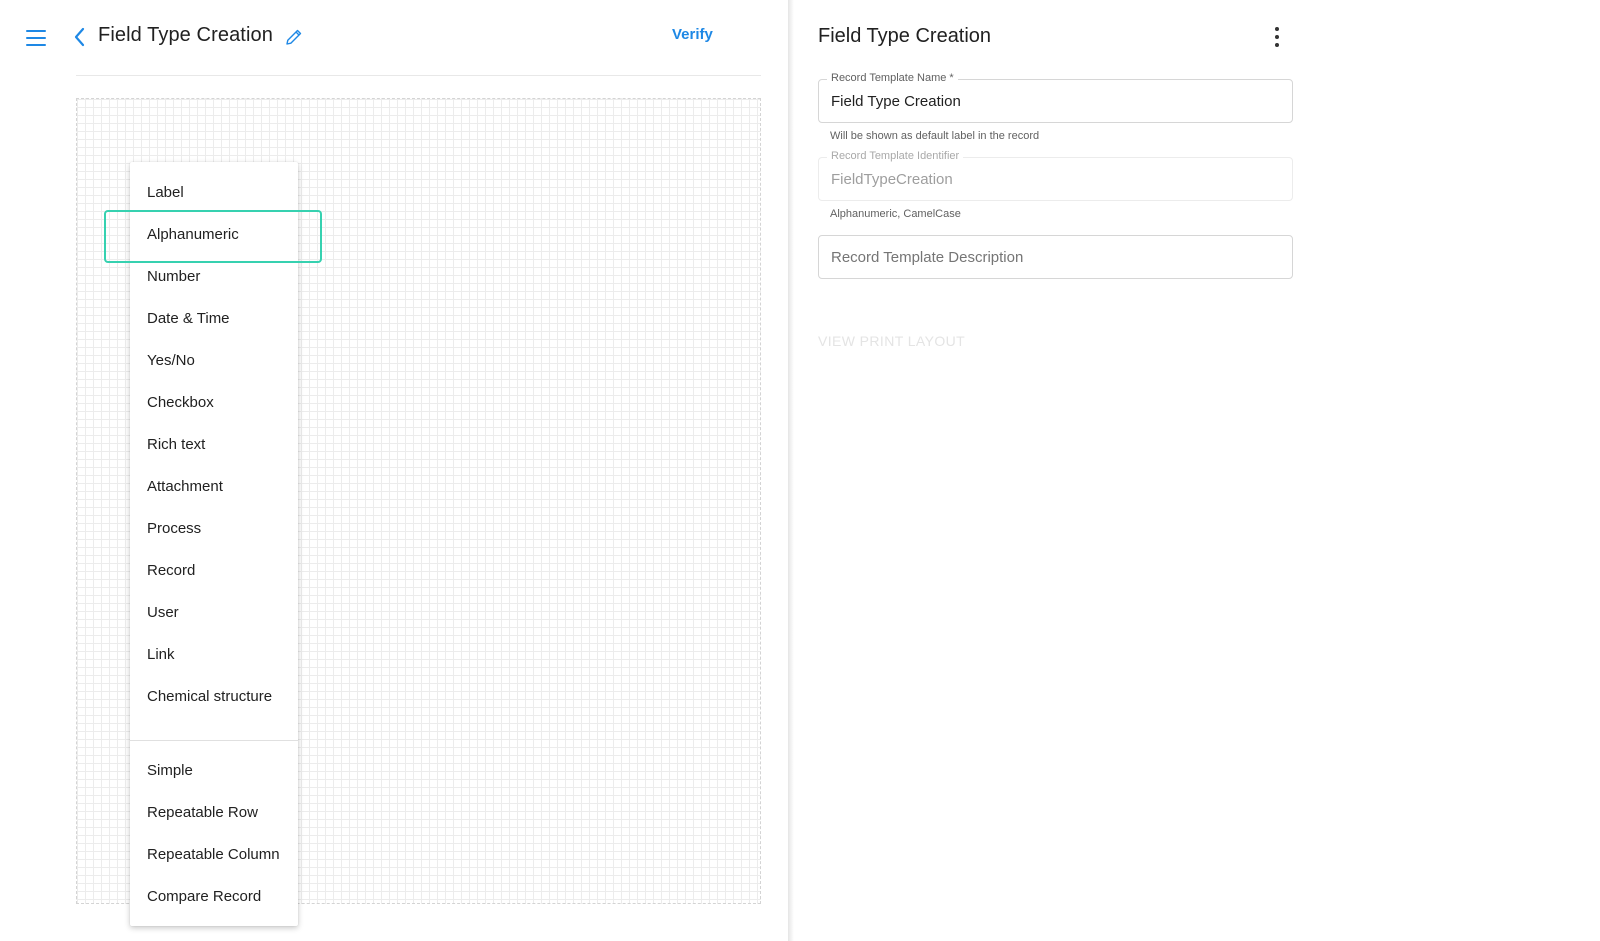 Image resolution: width=1600 pixels, height=941 pixels. Describe the element at coordinates (905, 36) in the screenshot. I see `panel-title: Field Type Creation` at that location.